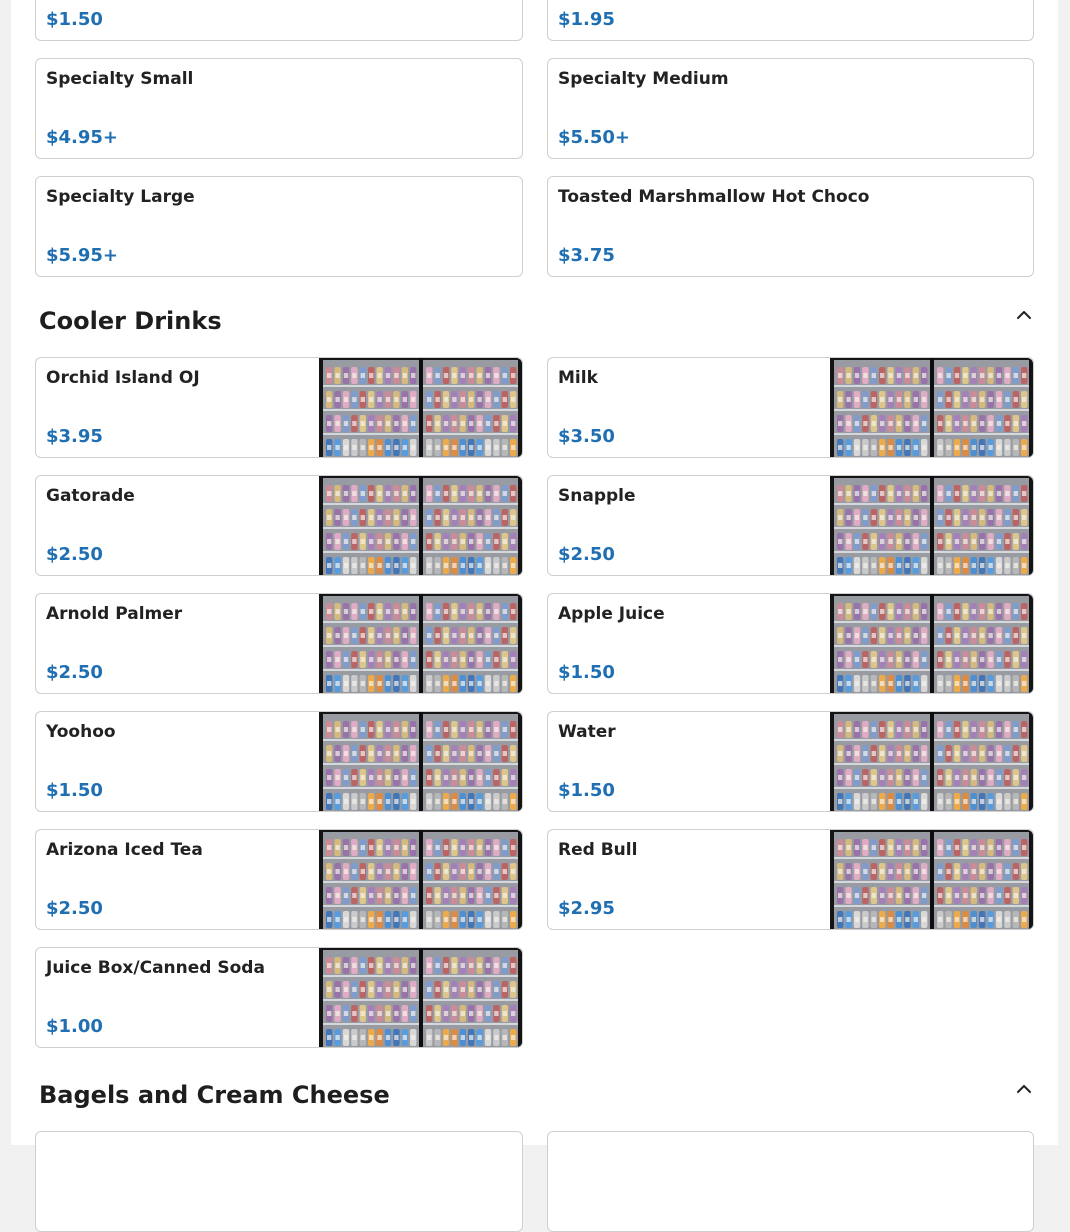 Image resolution: width=1070 pixels, height=1232 pixels. What do you see at coordinates (124, 850) in the screenshot?
I see `menu-item-name: Arizona Iced Tea` at bounding box center [124, 850].